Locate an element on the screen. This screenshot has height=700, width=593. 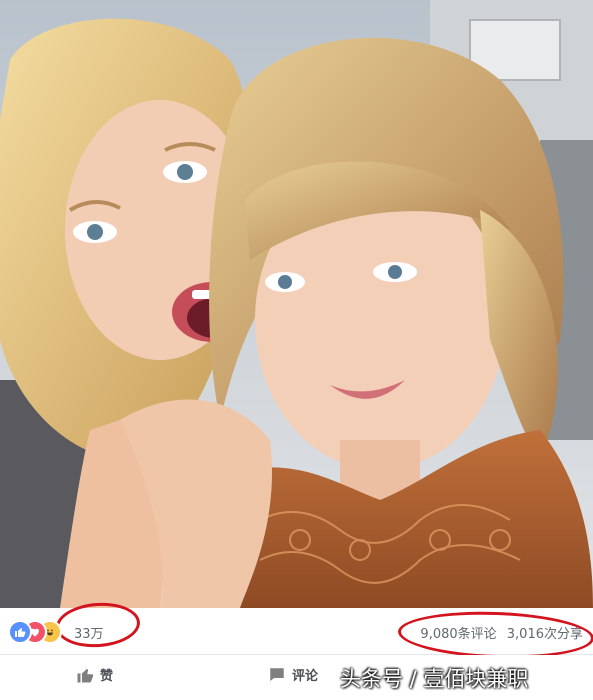
comment-button: 评论 is located at coordinates (293, 674).